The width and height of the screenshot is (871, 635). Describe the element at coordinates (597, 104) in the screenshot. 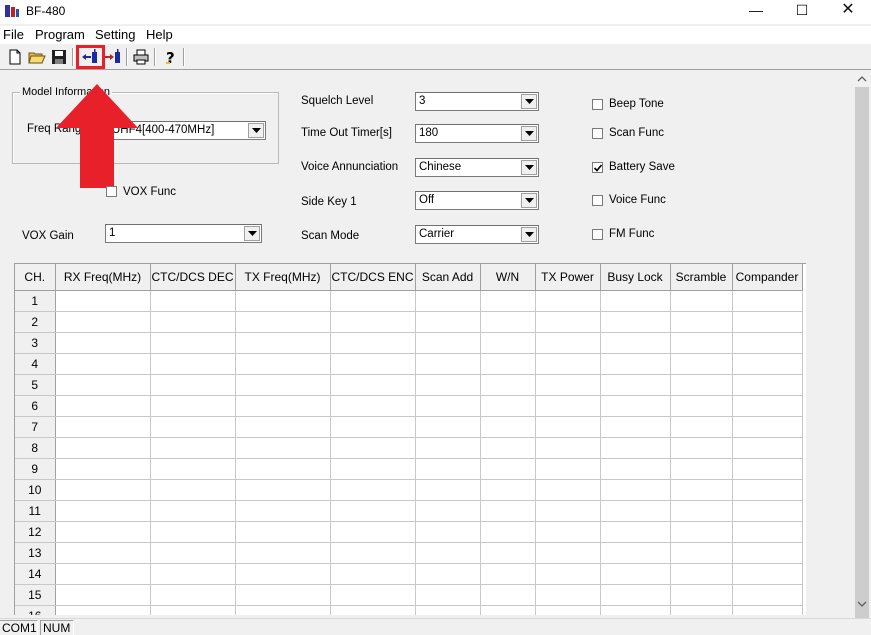

I see `beep-tone-checkbox` at that location.